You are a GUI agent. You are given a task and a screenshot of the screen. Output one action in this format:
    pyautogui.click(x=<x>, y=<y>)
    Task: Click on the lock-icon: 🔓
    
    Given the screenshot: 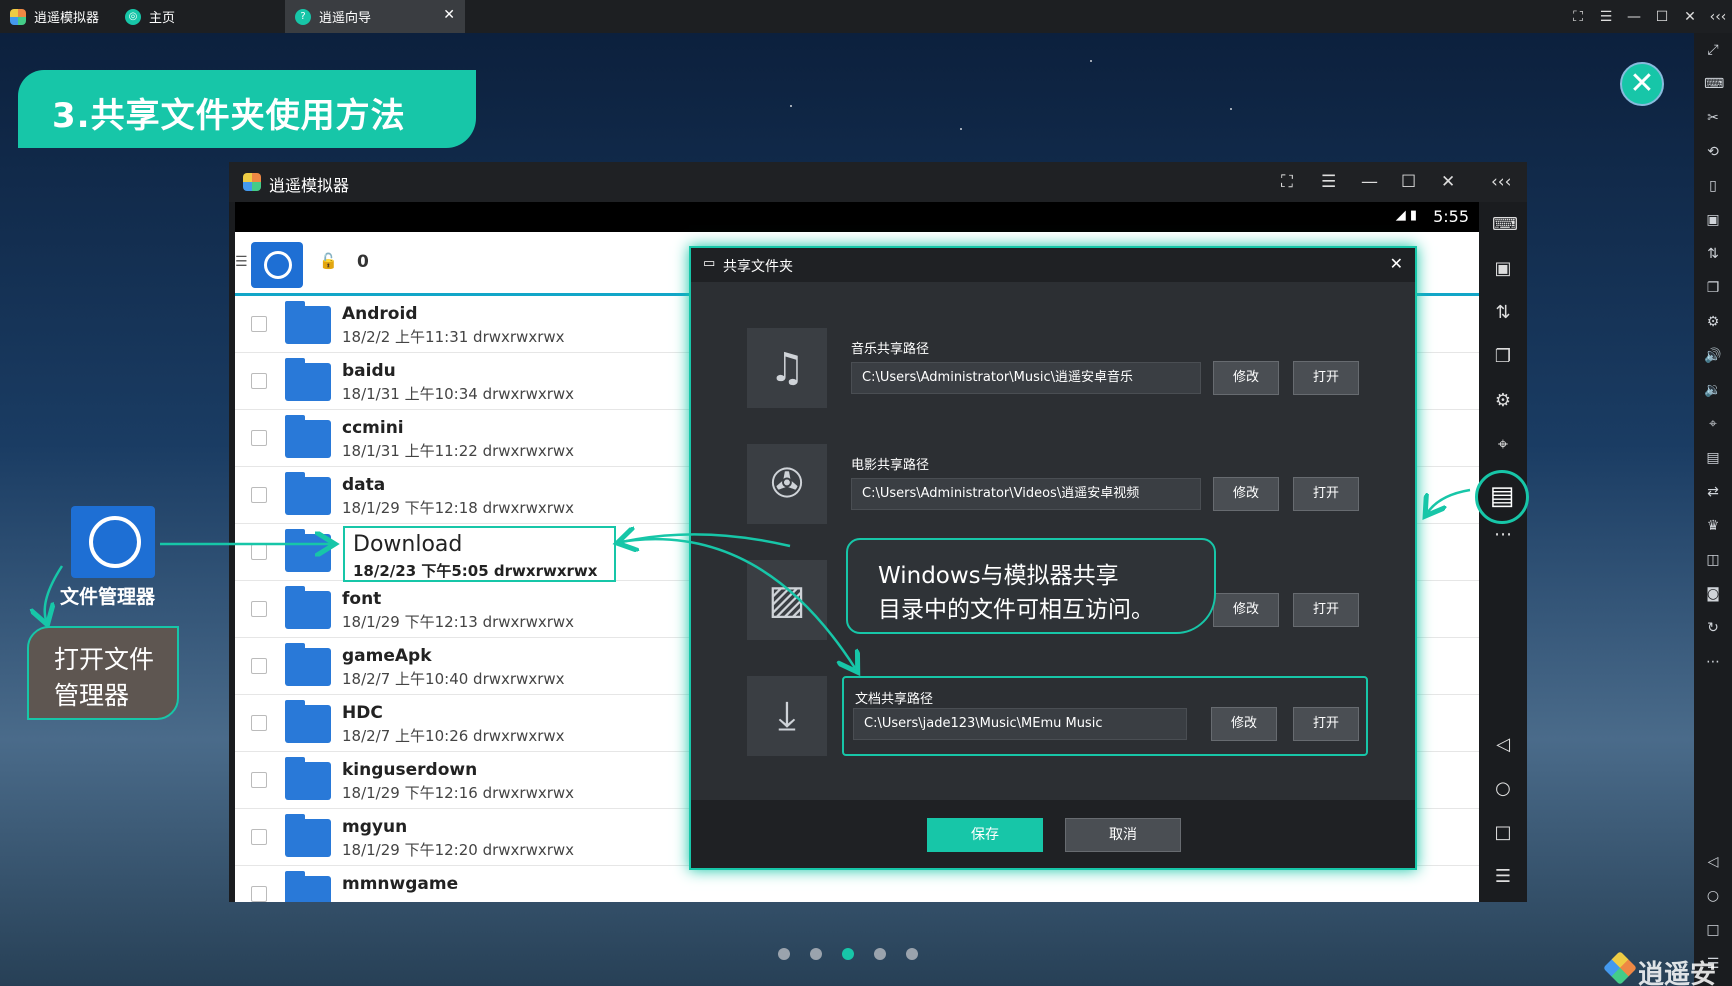 What is the action you would take?
    pyautogui.click(x=328, y=261)
    